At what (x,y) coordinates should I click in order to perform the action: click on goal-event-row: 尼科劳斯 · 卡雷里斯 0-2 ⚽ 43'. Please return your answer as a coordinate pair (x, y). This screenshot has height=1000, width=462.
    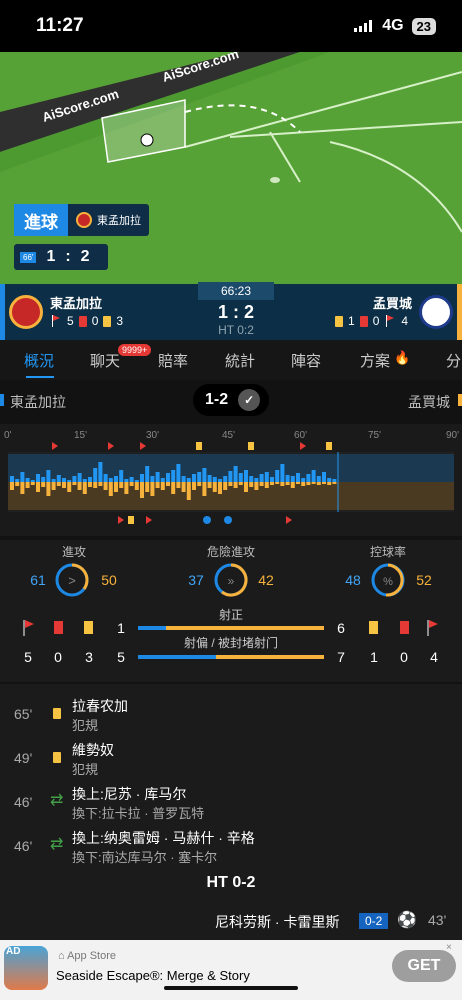
    Looking at the image, I should click on (231, 922).